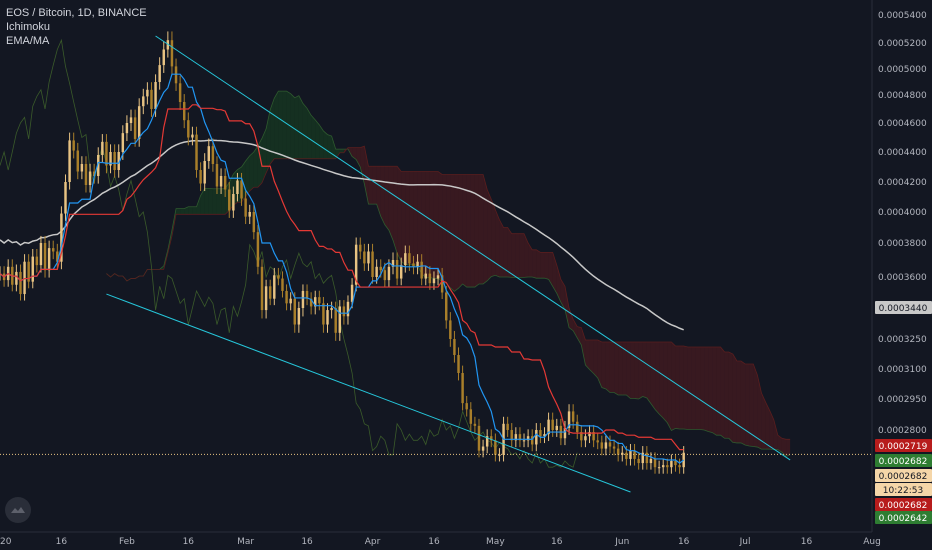  I want to click on indicator-ema-ma: EMA/MA, so click(76, 41).